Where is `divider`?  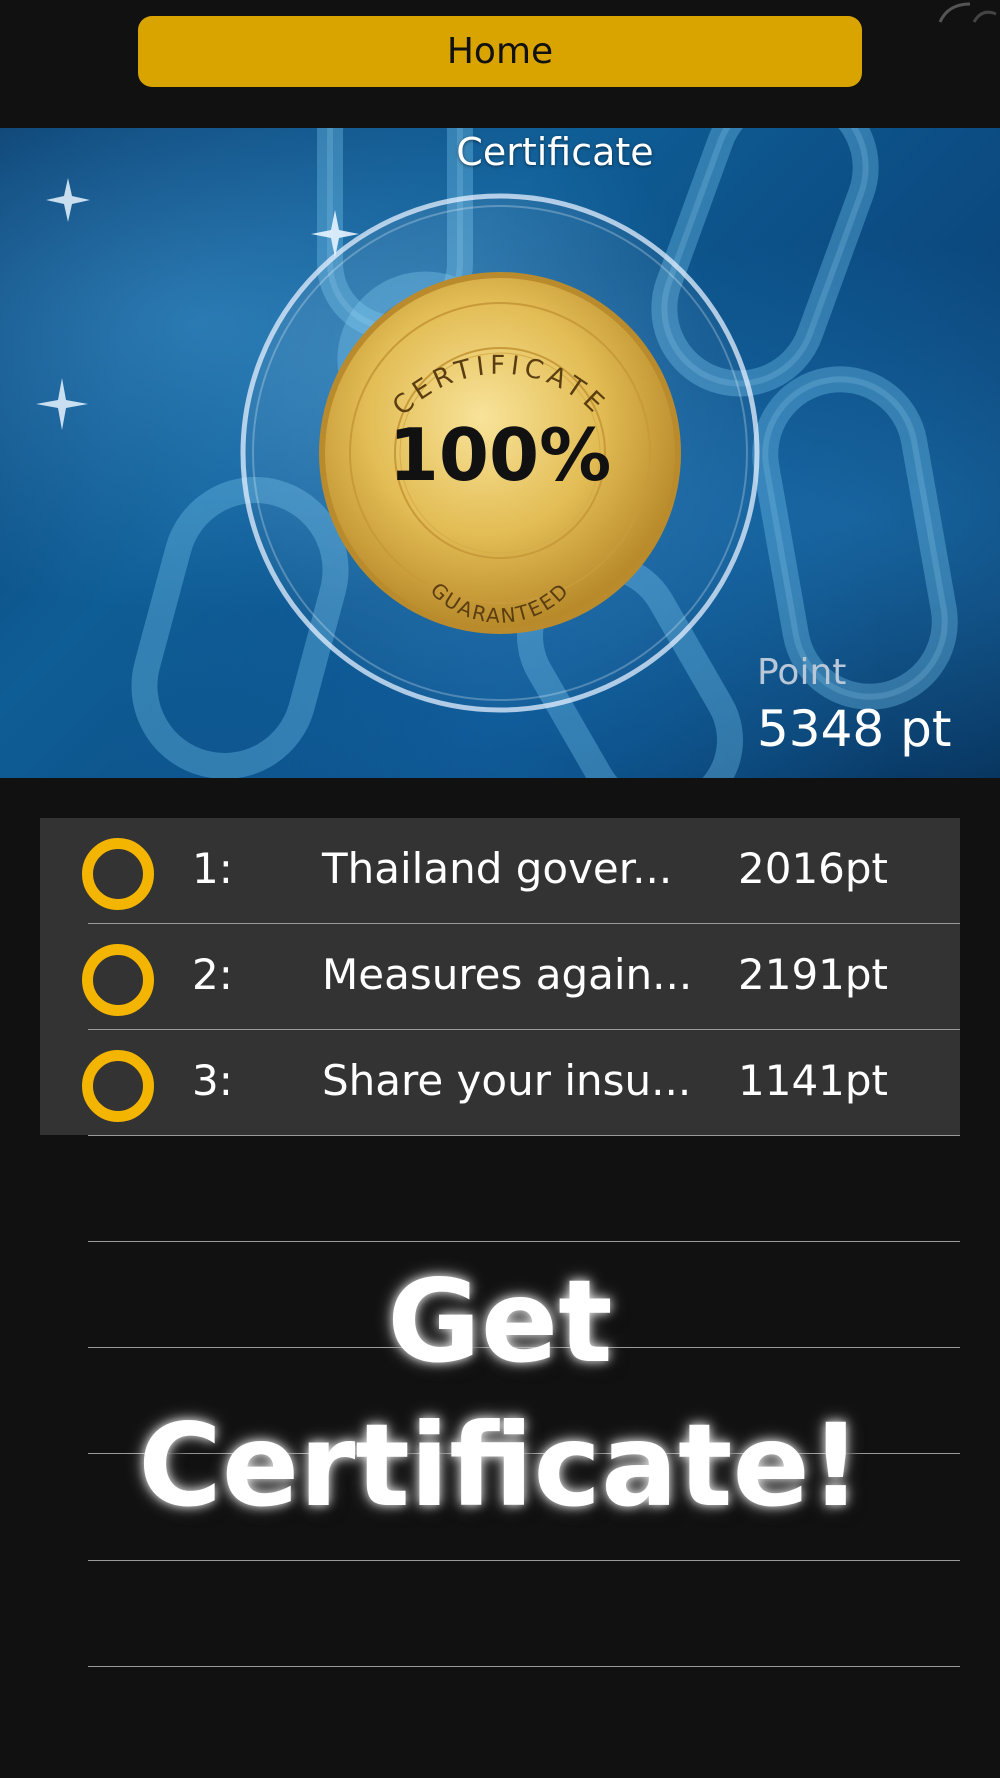
divider is located at coordinates (524, 1135).